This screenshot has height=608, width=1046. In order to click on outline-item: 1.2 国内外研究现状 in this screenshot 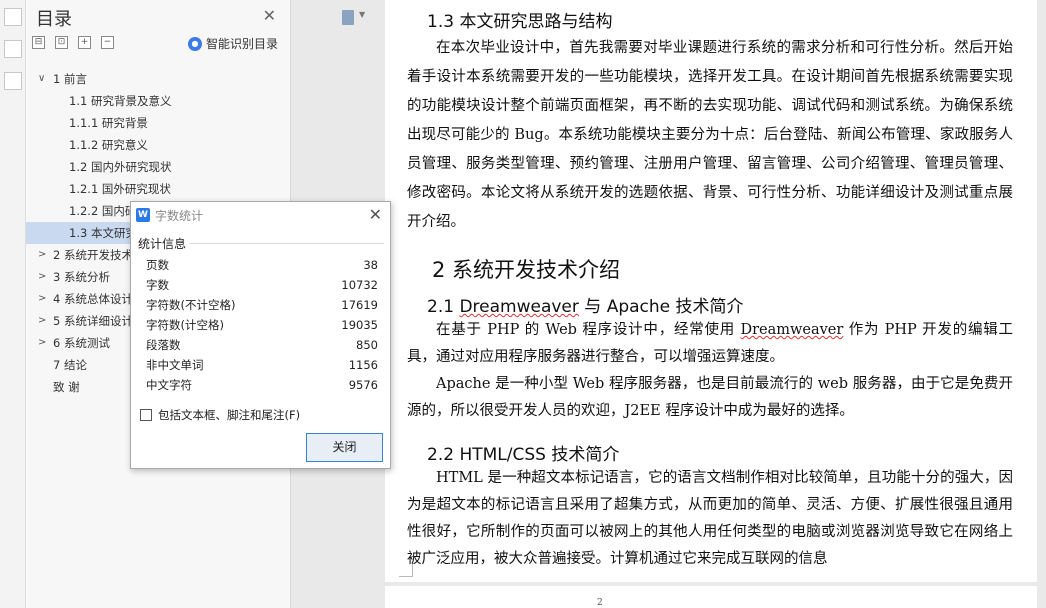, I will do `click(158, 167)`.